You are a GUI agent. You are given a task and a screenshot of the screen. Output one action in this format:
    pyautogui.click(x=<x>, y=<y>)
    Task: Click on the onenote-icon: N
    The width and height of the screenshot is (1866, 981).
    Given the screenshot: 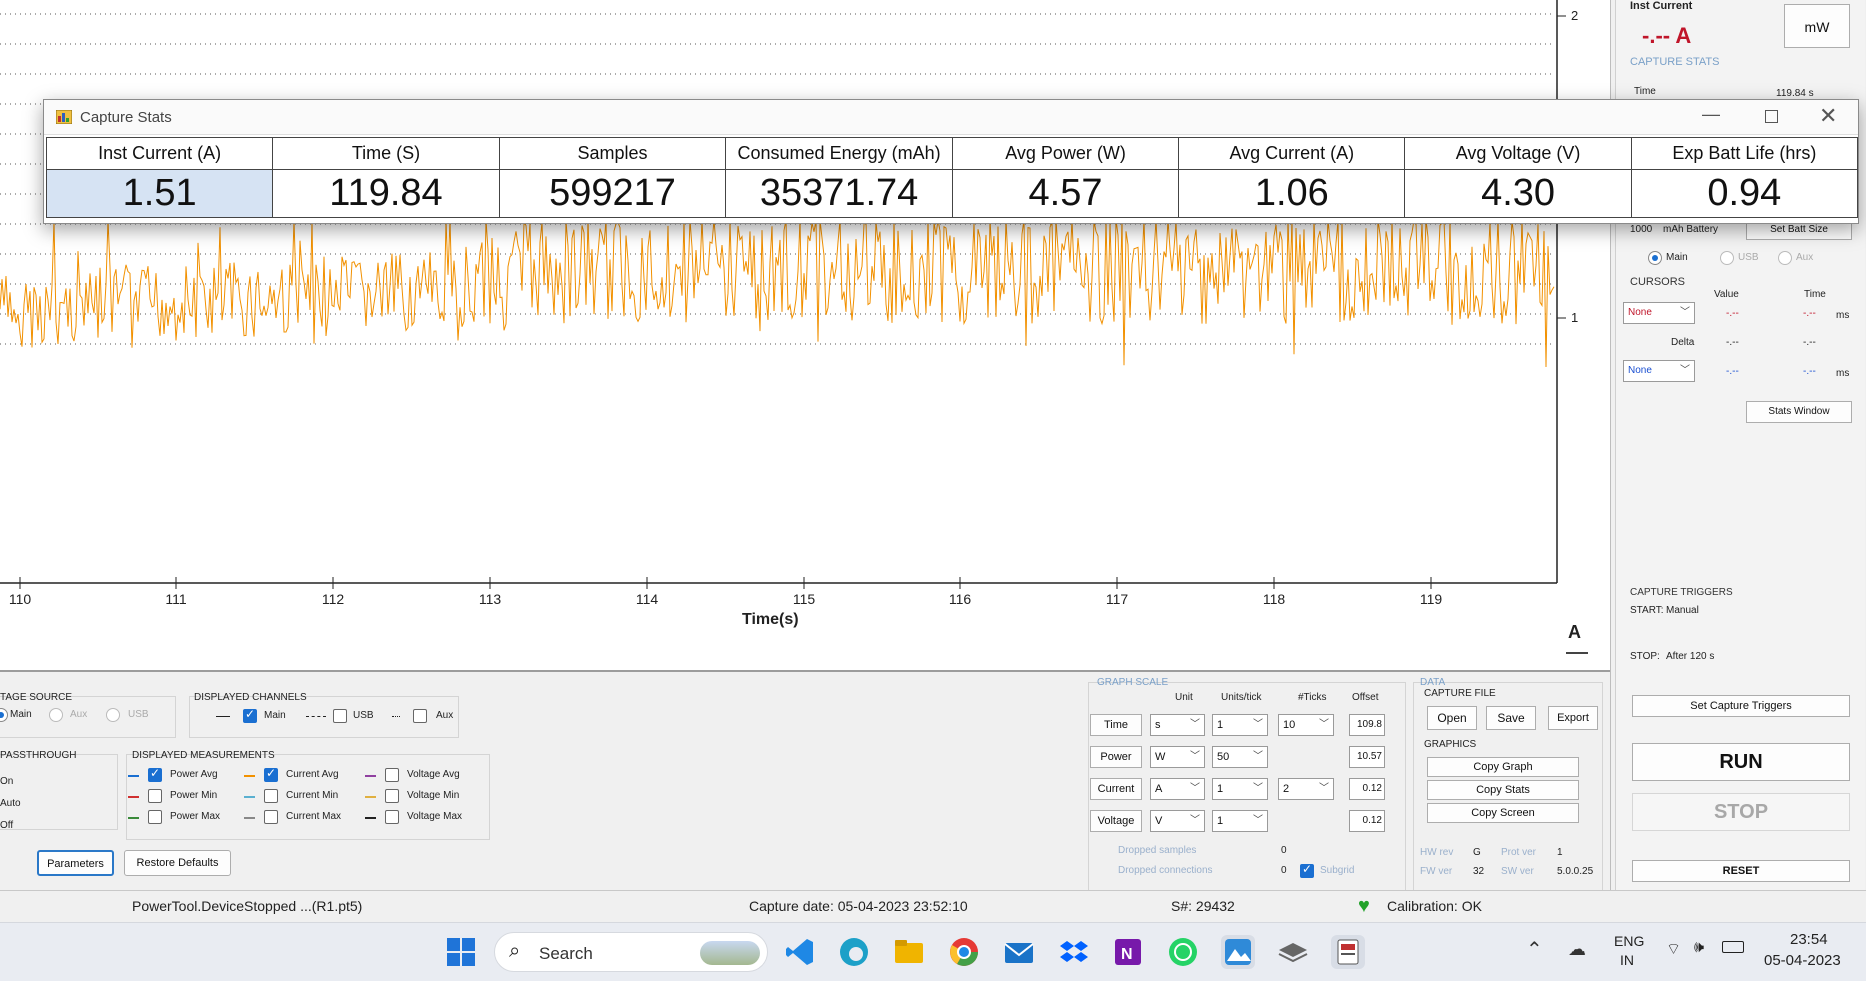 What is the action you would take?
    pyautogui.click(x=1128, y=952)
    